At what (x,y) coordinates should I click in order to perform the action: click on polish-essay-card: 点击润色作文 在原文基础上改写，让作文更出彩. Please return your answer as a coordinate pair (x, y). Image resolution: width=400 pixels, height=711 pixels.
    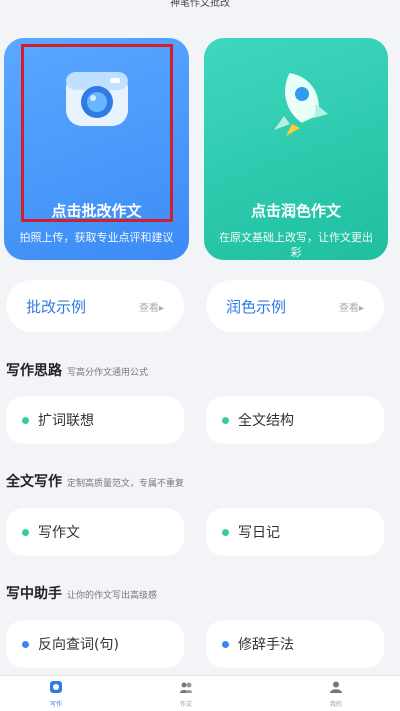
    Looking at the image, I should click on (296, 149).